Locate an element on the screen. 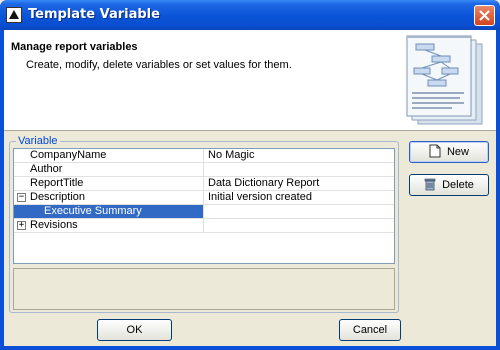  table-row: + Revisions is located at coordinates (204, 226).